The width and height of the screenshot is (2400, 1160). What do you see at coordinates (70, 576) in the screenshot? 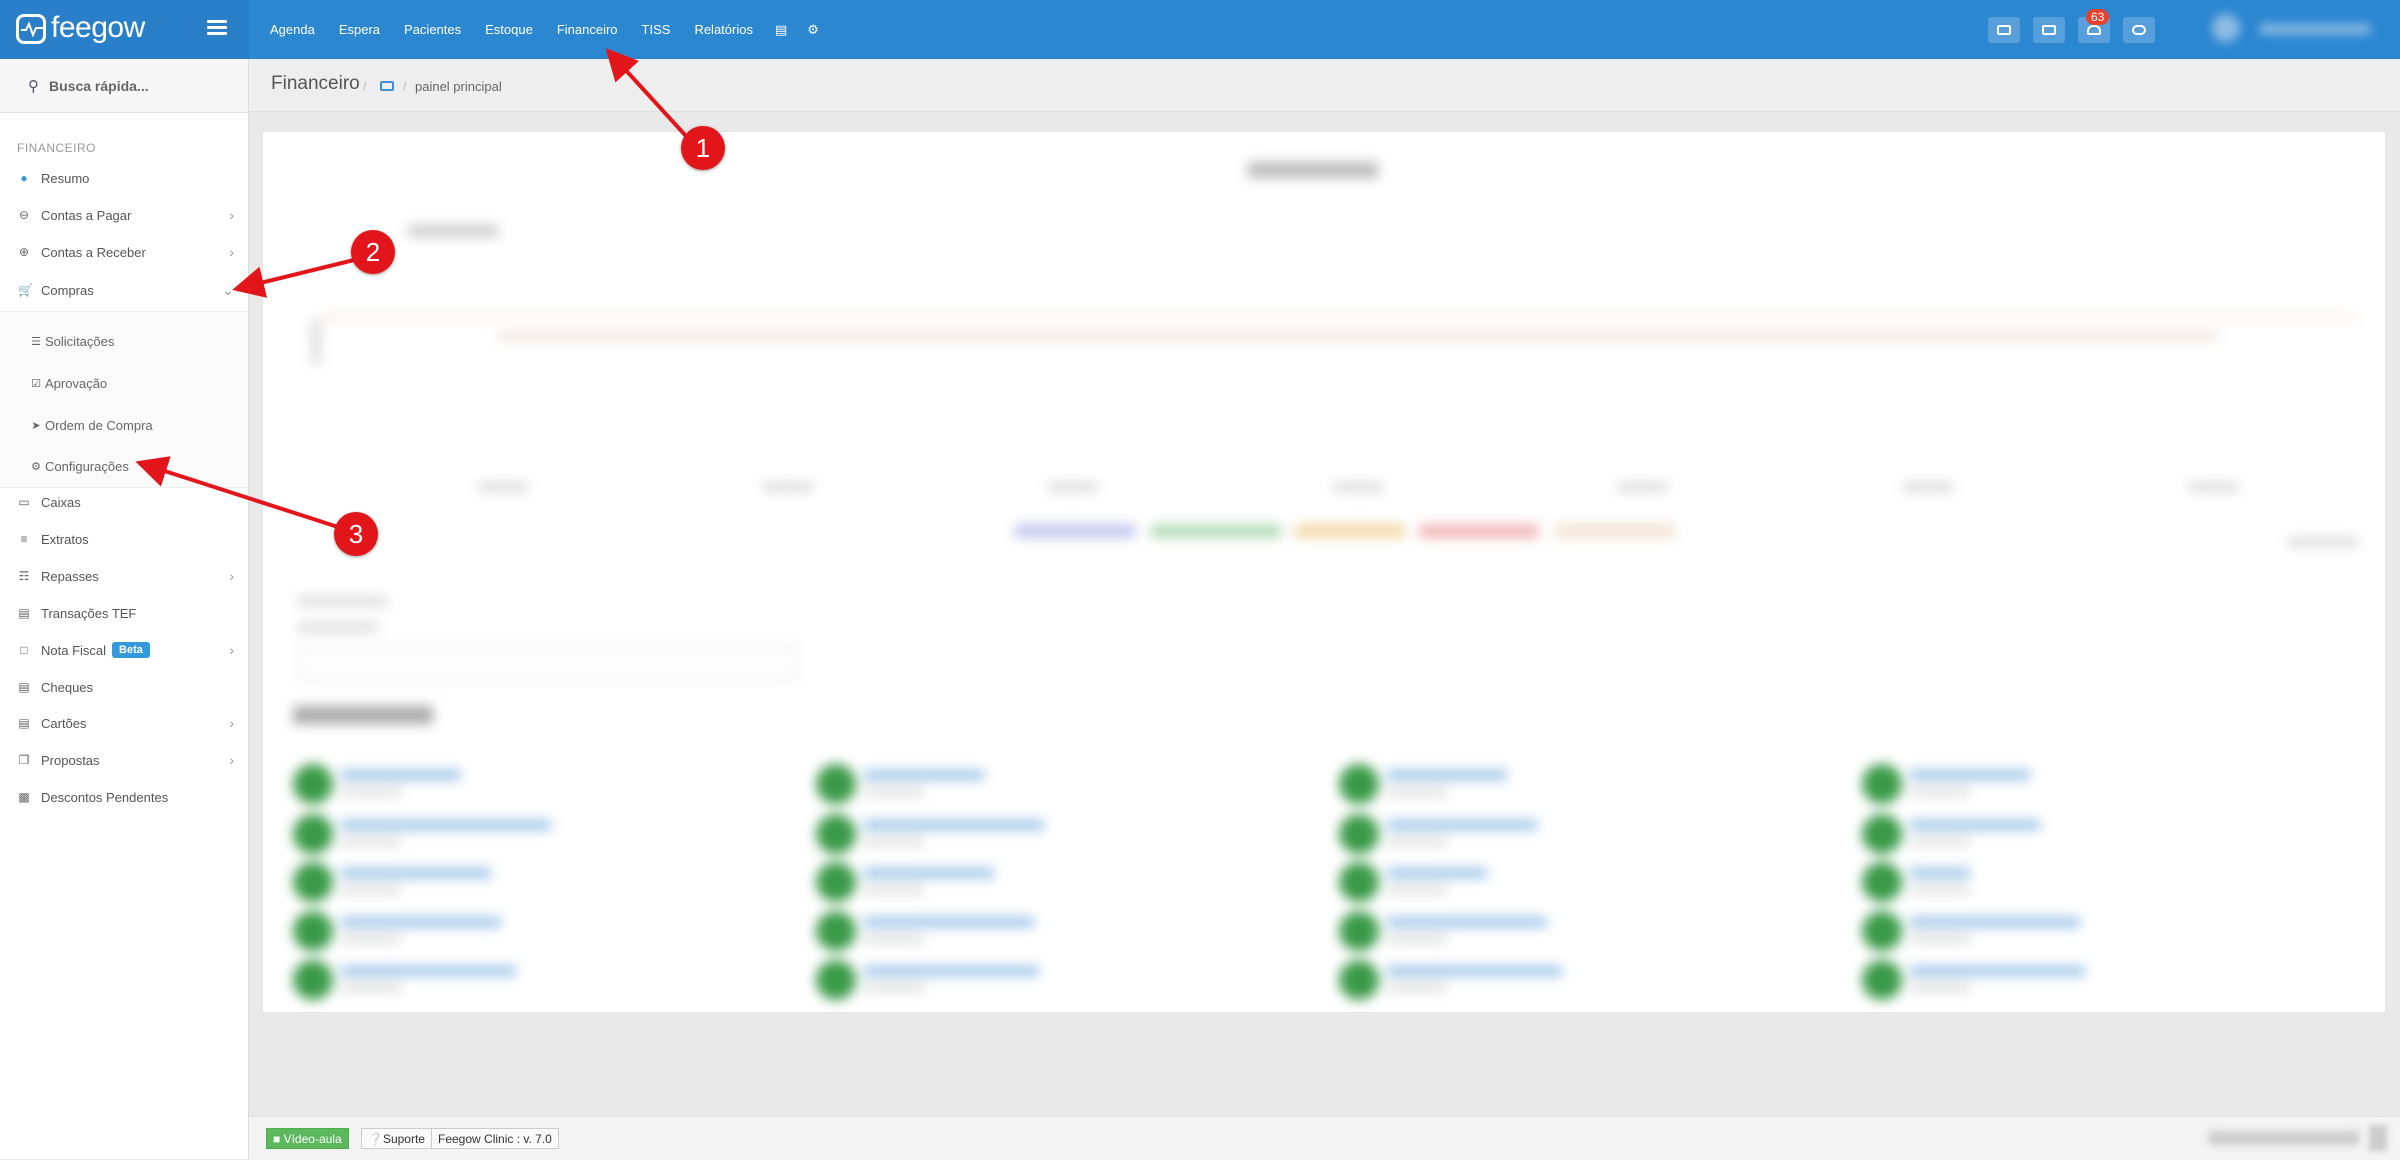
I see `sidebar-item-label: Repasses` at bounding box center [70, 576].